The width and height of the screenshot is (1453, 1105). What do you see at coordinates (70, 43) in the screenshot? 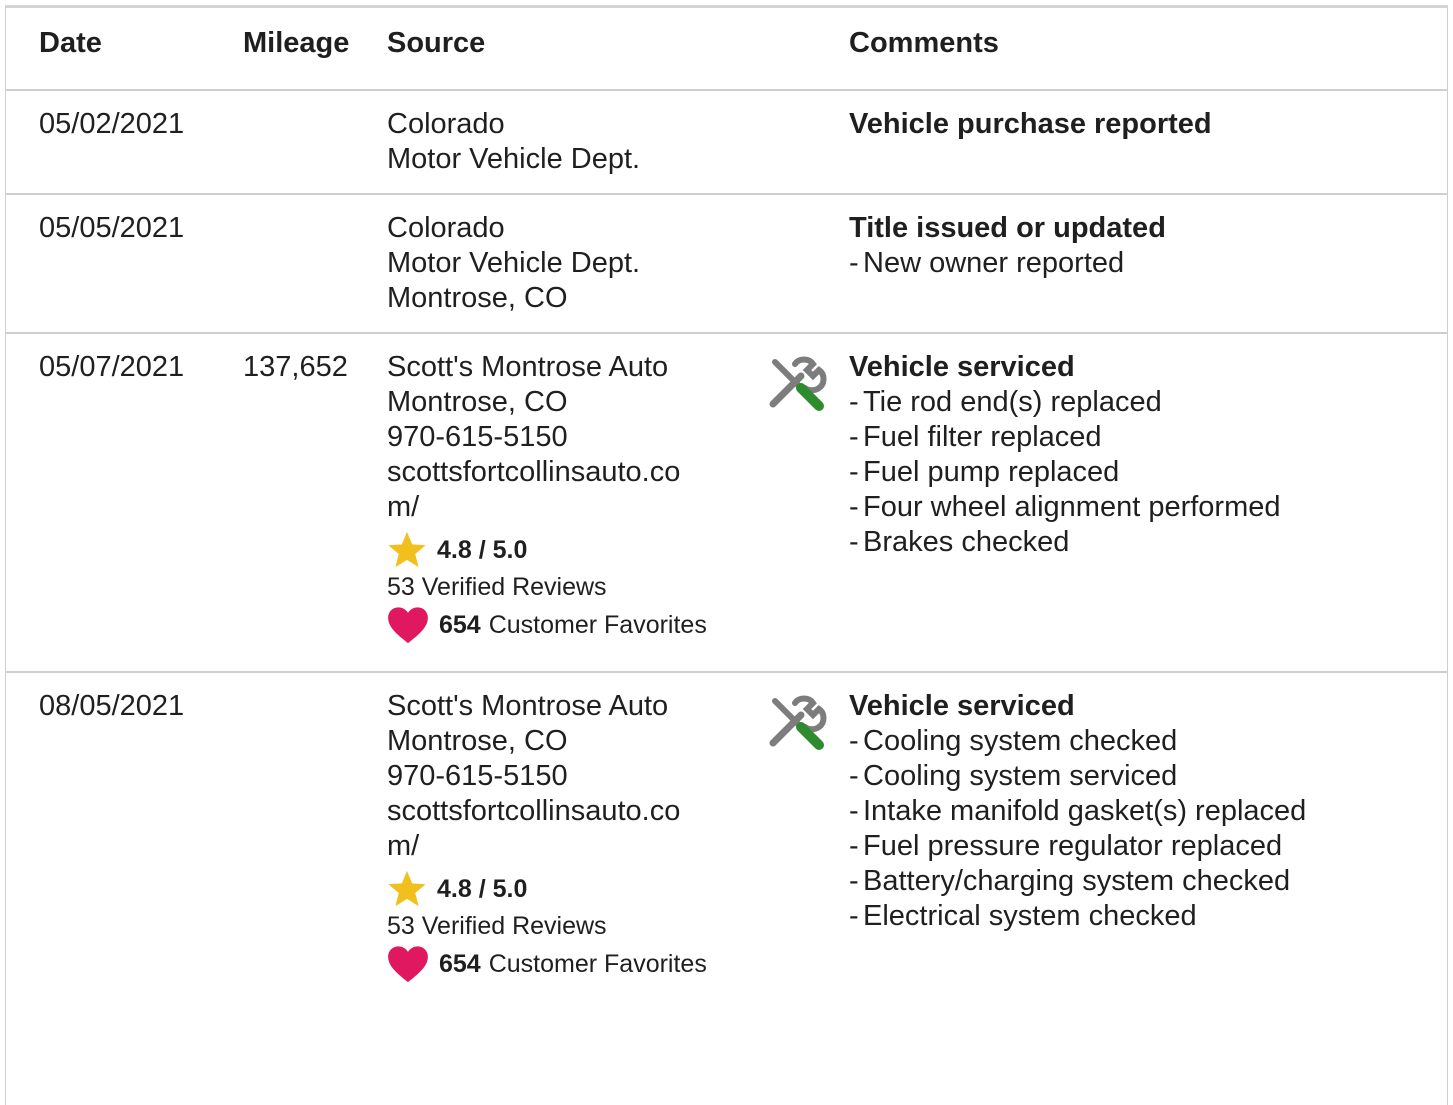
I see `header-date: Date` at bounding box center [70, 43].